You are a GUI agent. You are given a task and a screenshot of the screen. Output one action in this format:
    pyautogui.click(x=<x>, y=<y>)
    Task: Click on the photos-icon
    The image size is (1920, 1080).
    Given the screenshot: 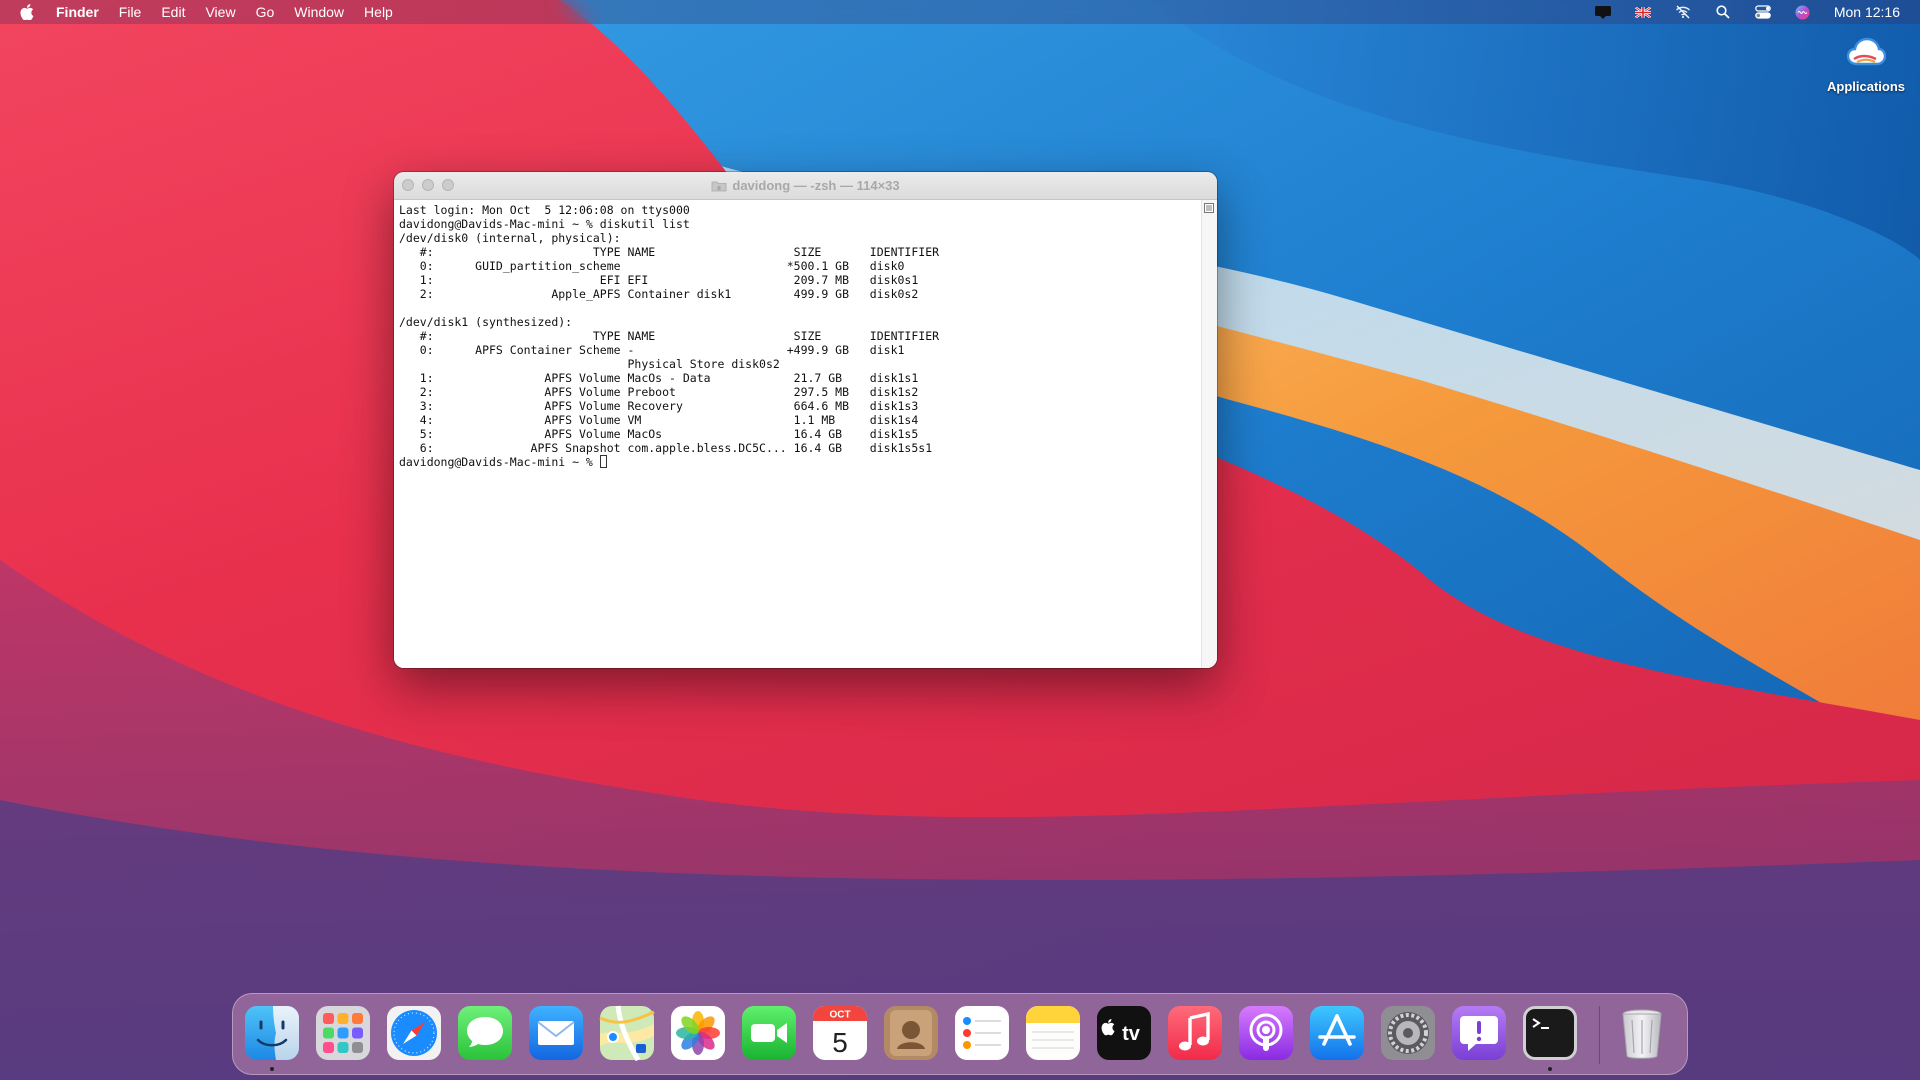 What is the action you would take?
    pyautogui.click(x=698, y=1033)
    